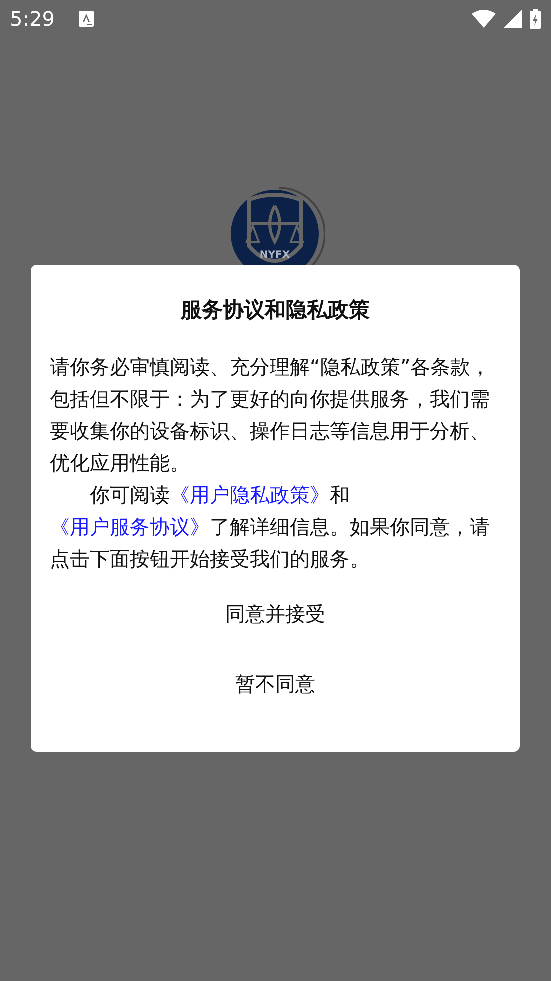  I want to click on keyboard-notification-icon, so click(86, 19).